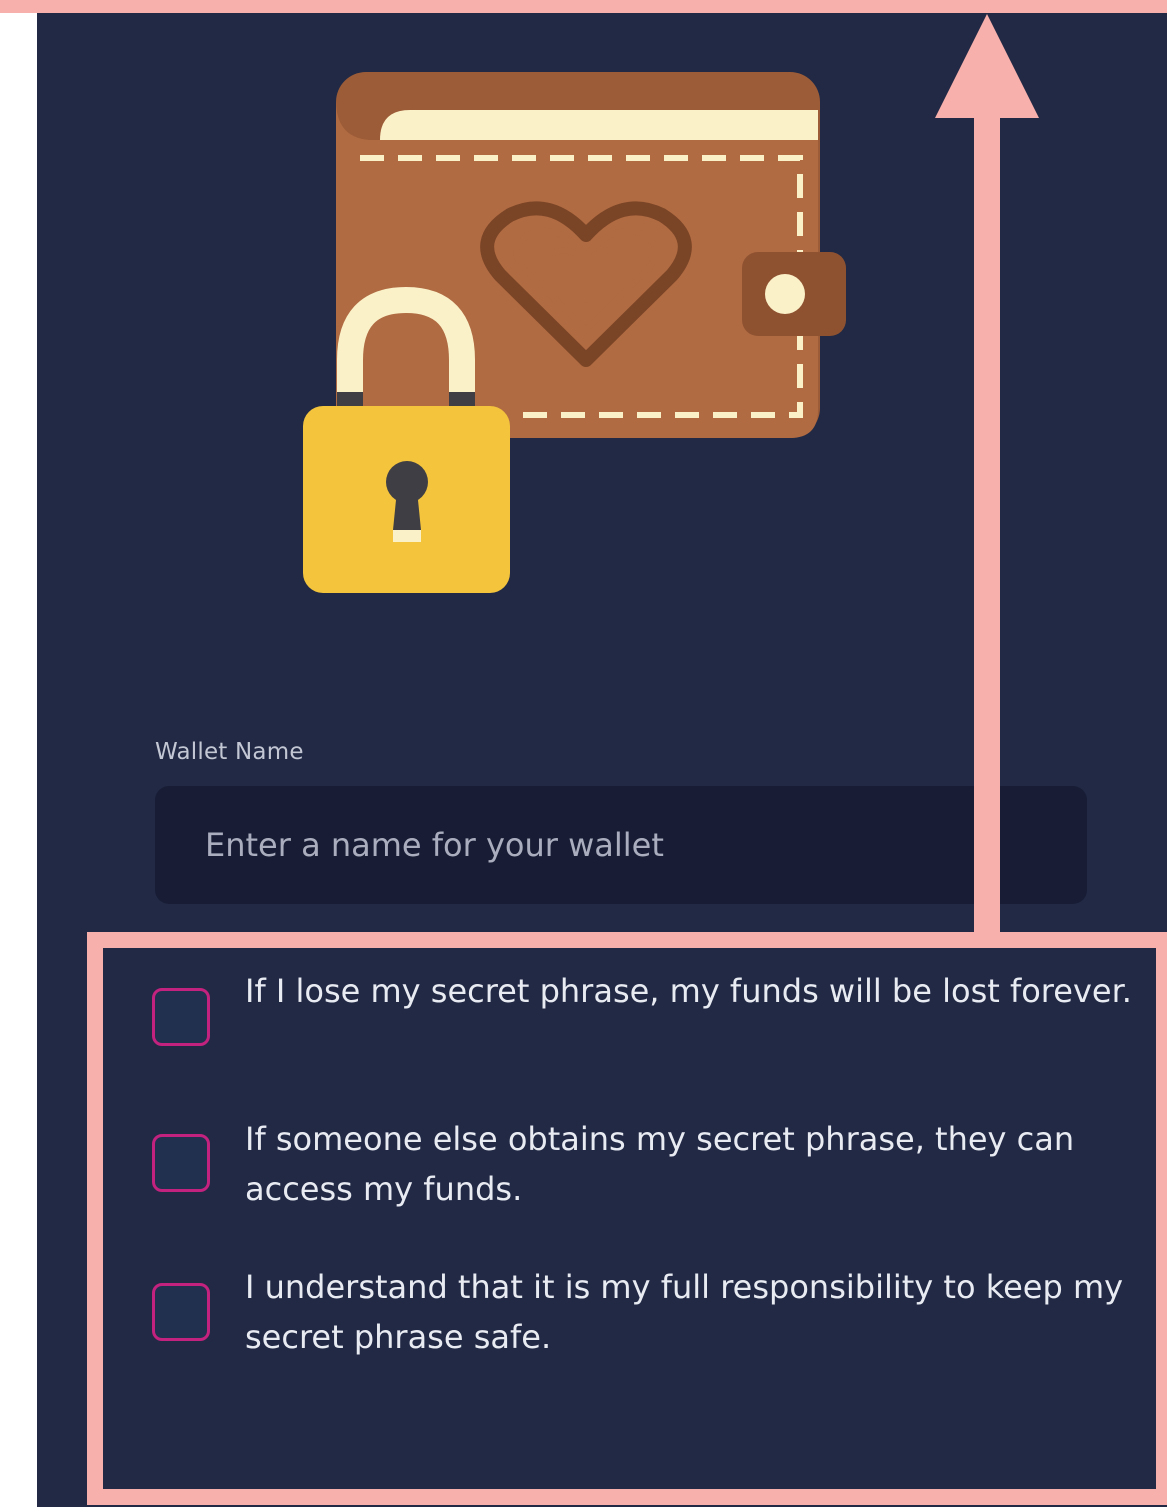  I want to click on checkbox-funds-lost, so click(181, 1017).